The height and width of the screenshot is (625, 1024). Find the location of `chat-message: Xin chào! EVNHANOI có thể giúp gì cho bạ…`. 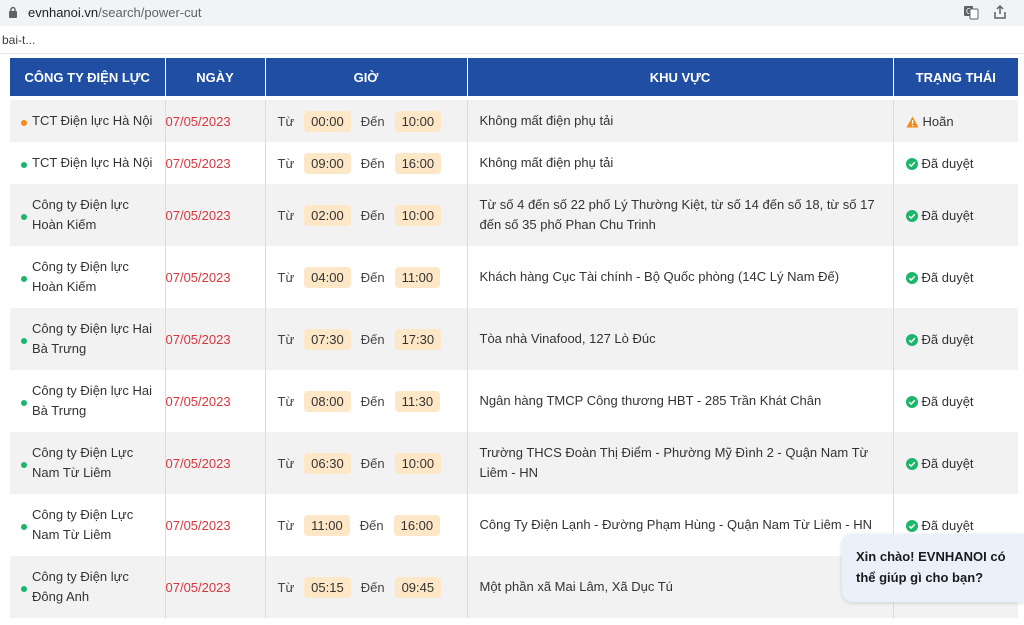

chat-message: Xin chào! EVNHANOI có thể giúp gì cho bạ… is located at coordinates (931, 567).